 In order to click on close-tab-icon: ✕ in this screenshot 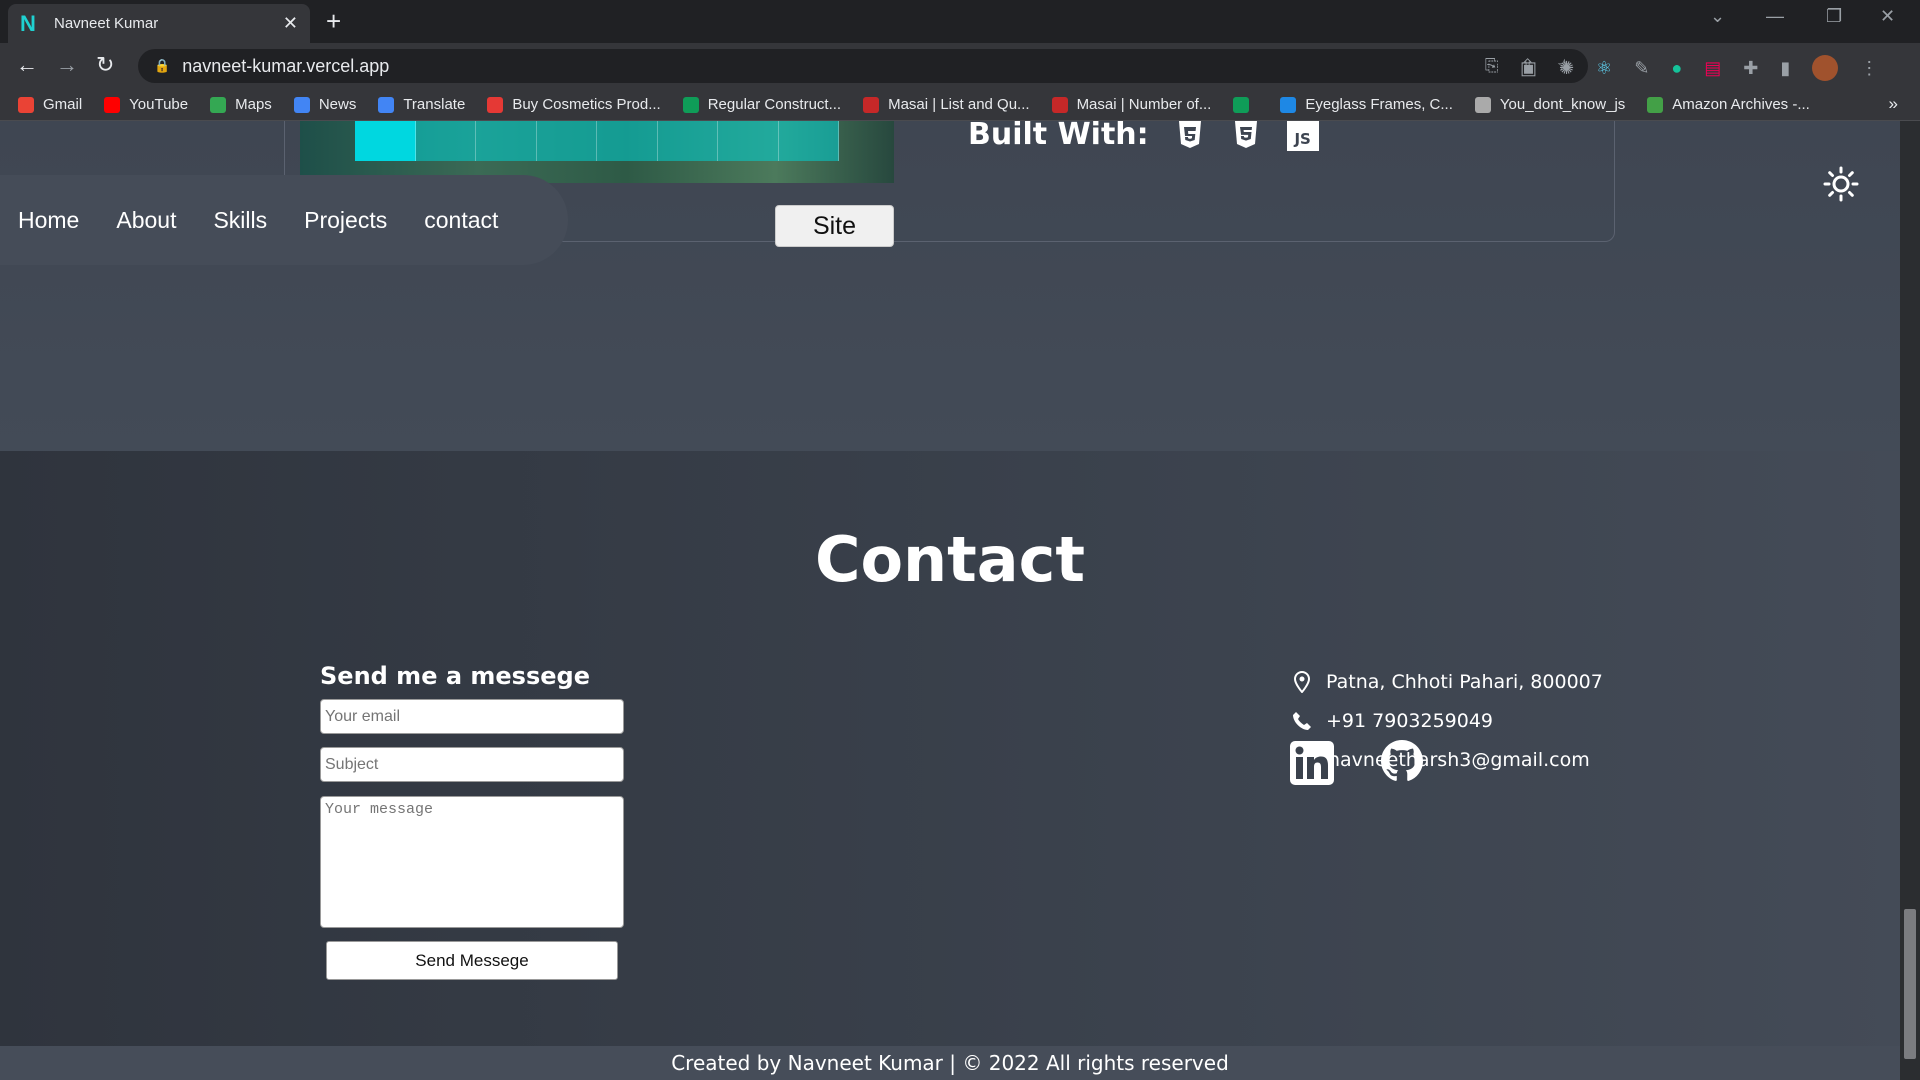, I will do `click(290, 23)`.